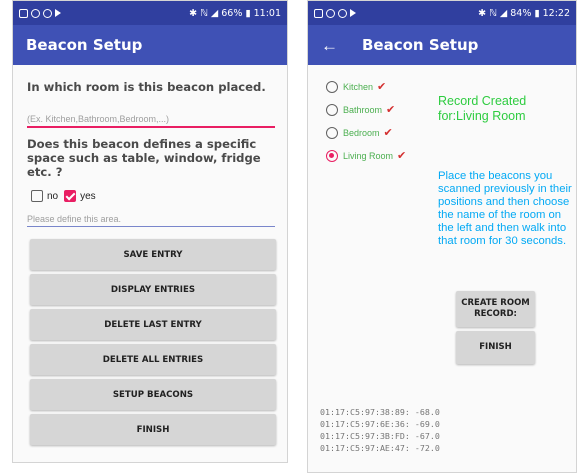 This screenshot has width=580, height=476. I want to click on room-option-kitchen: Kitchen ✔, so click(356, 86).